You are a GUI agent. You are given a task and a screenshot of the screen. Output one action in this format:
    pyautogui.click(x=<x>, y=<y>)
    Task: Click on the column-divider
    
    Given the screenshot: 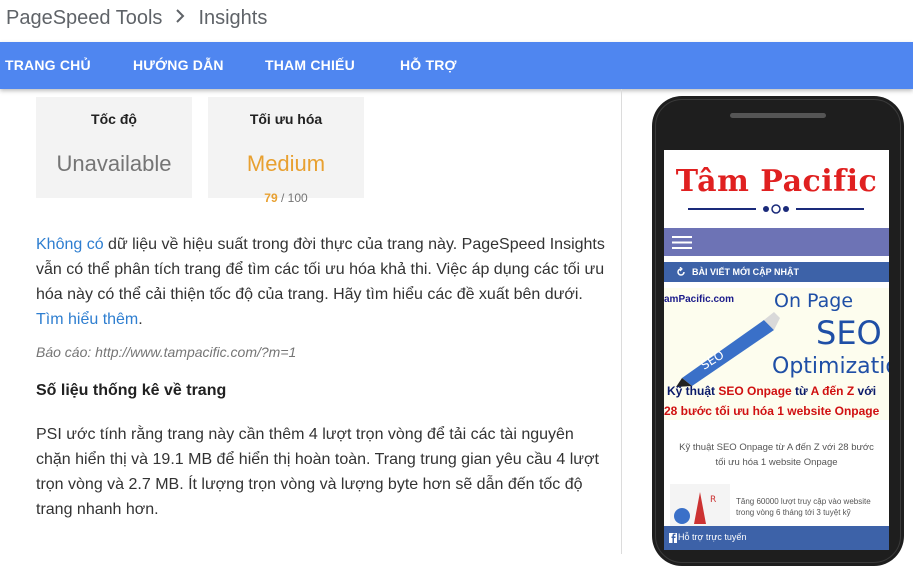 What is the action you would take?
    pyautogui.click(x=621, y=321)
    